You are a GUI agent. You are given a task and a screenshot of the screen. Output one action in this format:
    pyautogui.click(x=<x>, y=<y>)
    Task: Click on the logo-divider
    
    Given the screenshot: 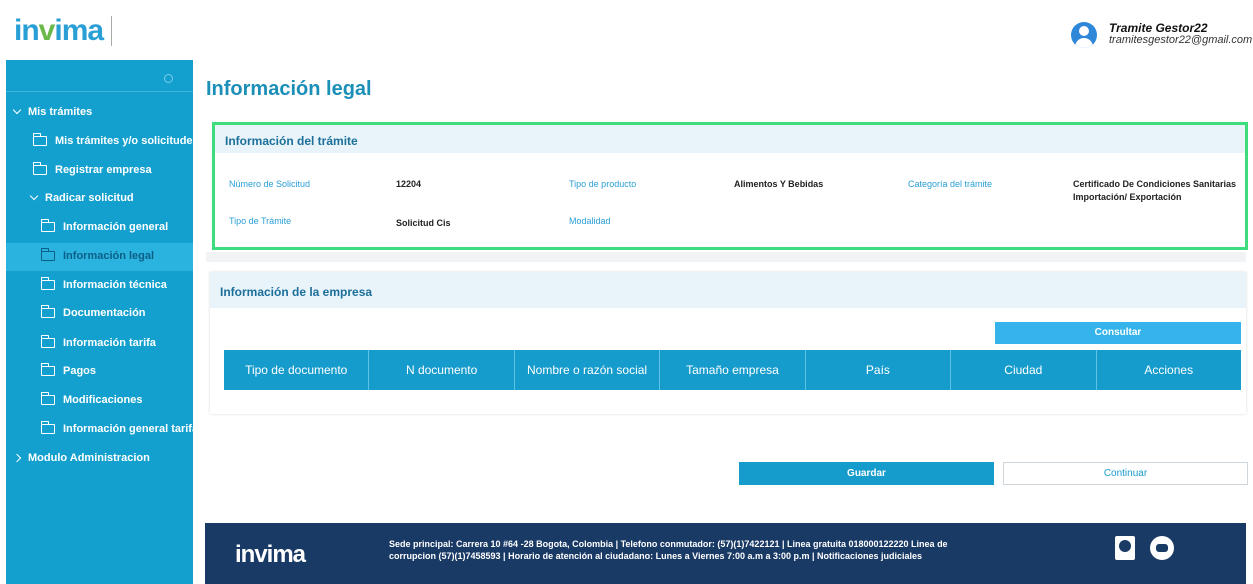 What is the action you would take?
    pyautogui.click(x=112, y=31)
    